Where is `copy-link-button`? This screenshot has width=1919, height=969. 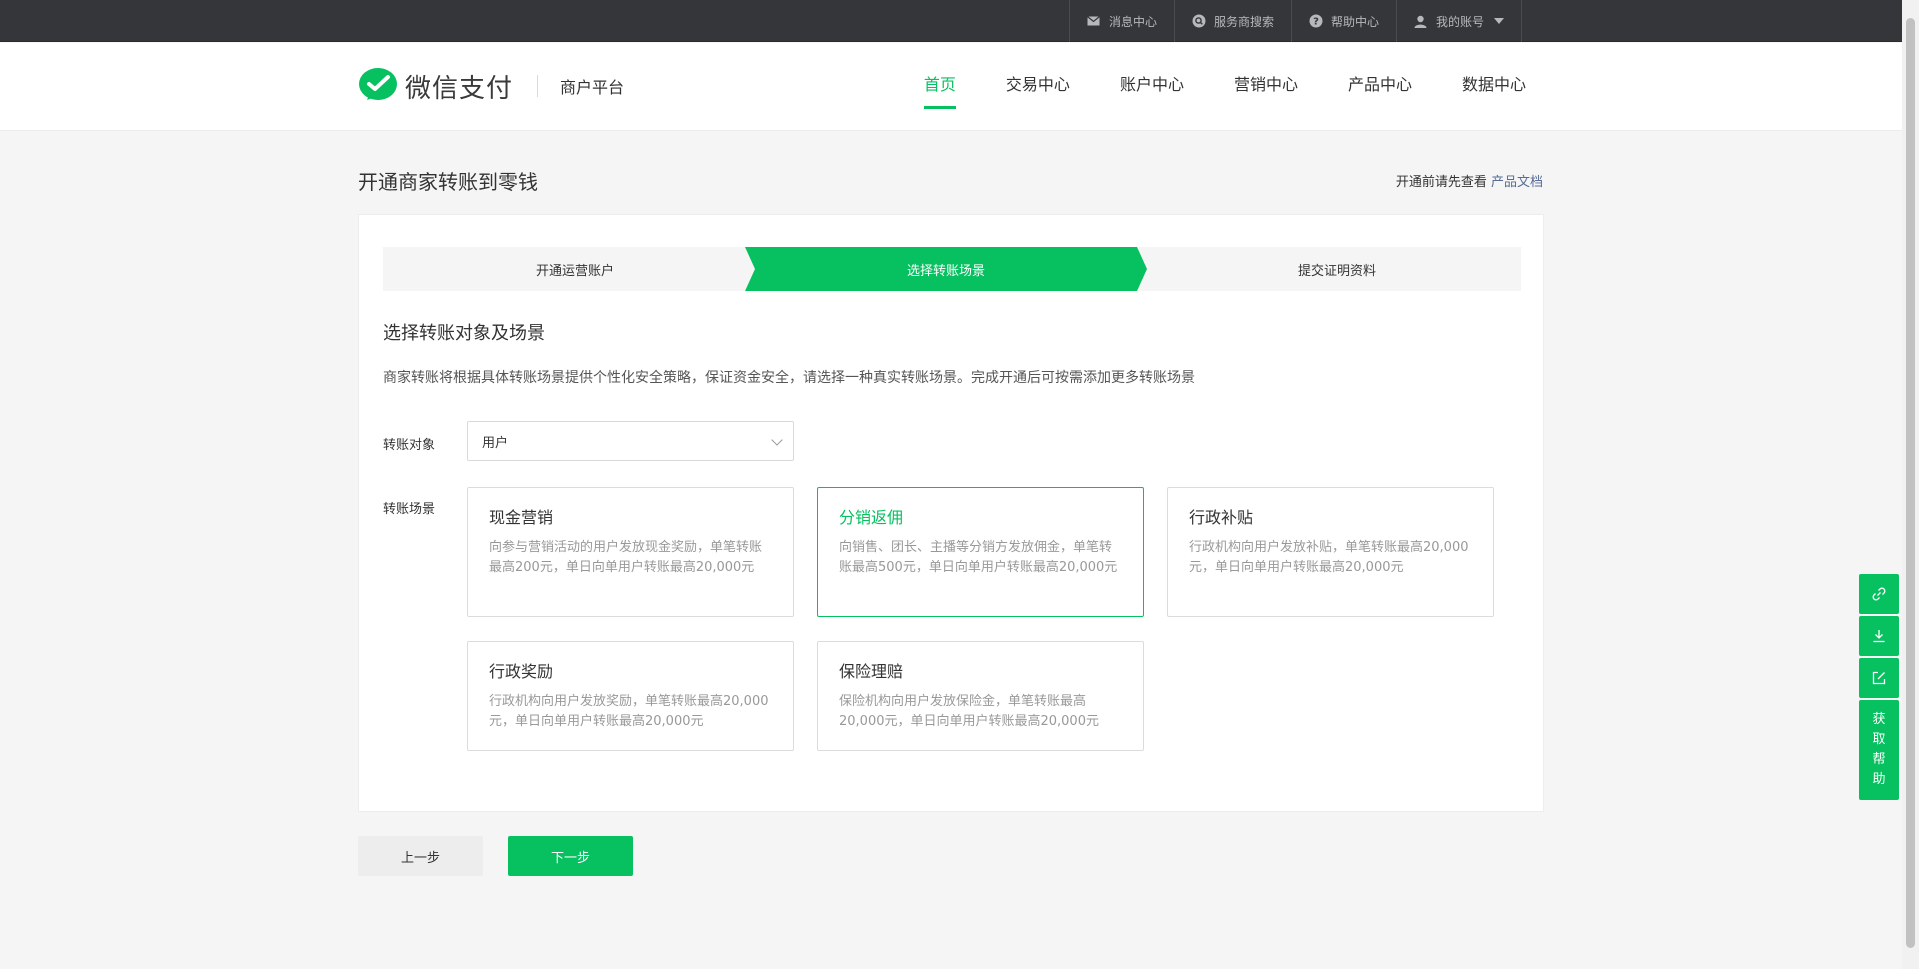 copy-link-button is located at coordinates (1879, 594).